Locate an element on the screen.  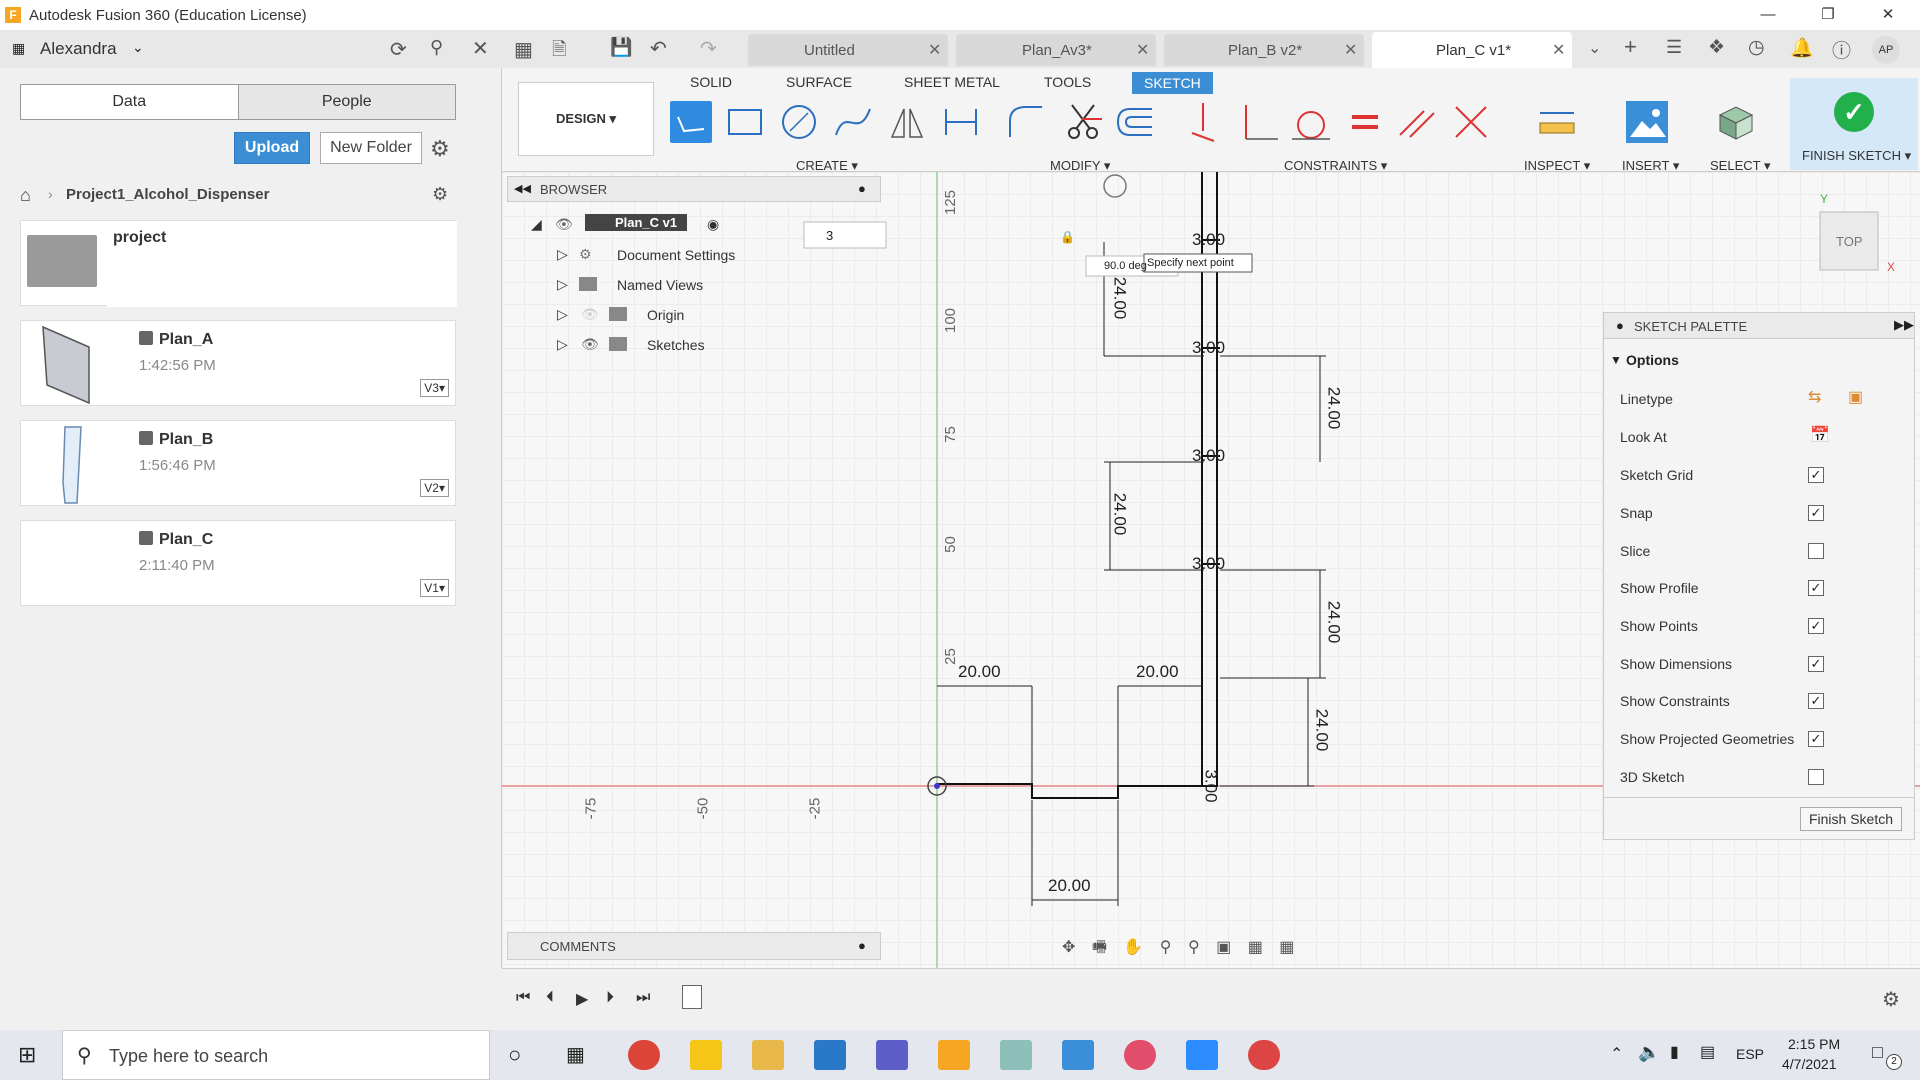
folder-item: project is located at coordinates (238, 263).